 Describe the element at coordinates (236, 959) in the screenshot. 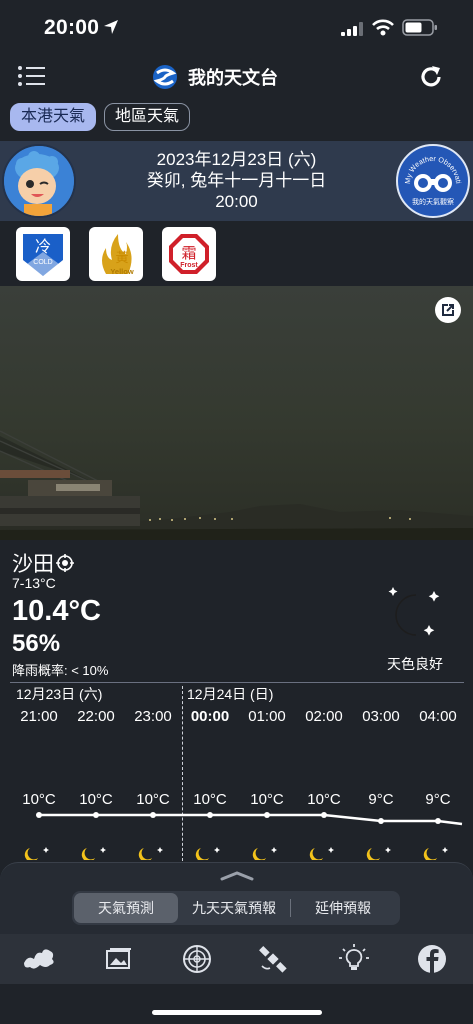

I see `bottom-navigation` at that location.